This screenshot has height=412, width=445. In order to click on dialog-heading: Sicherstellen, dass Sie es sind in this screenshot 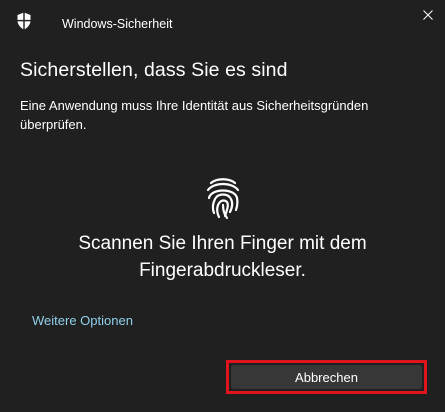, I will do `click(154, 70)`.